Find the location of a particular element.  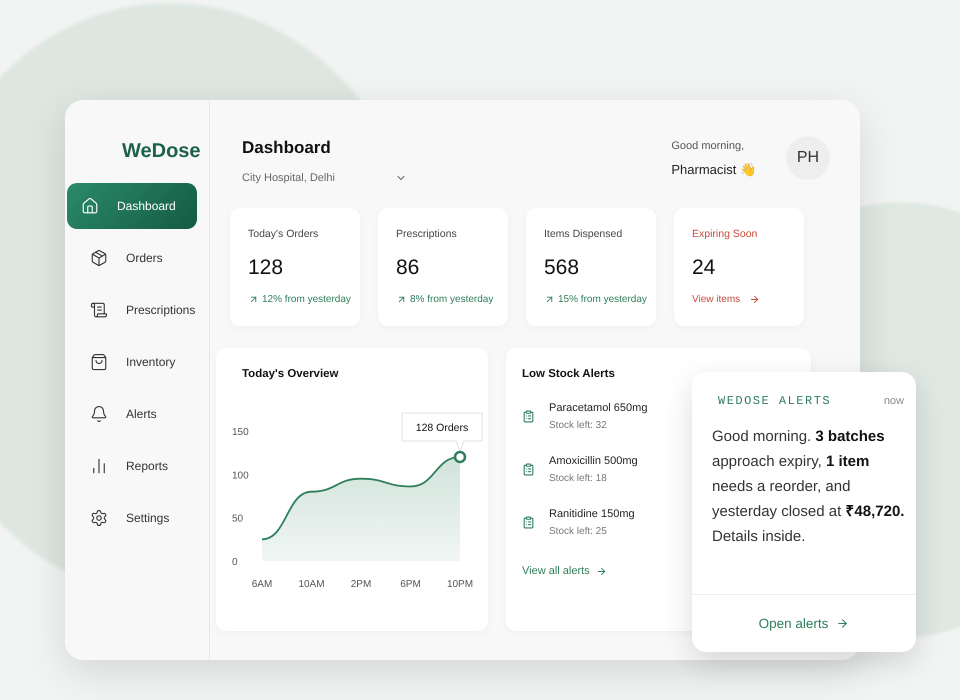

box-icon is located at coordinates (99, 258).